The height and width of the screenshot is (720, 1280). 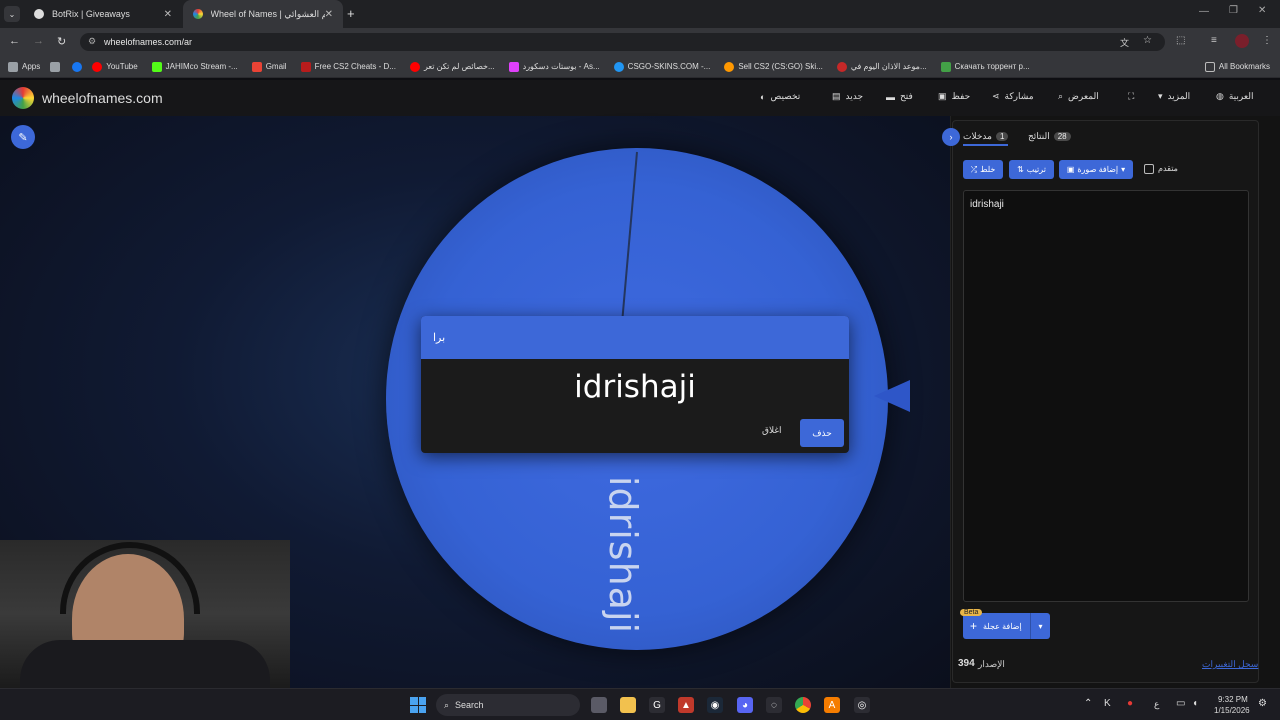 What do you see at coordinates (263, 14) in the screenshot?
I see `browser-tab-wheel: Wheel of Names | اسم العشوائي ✕` at bounding box center [263, 14].